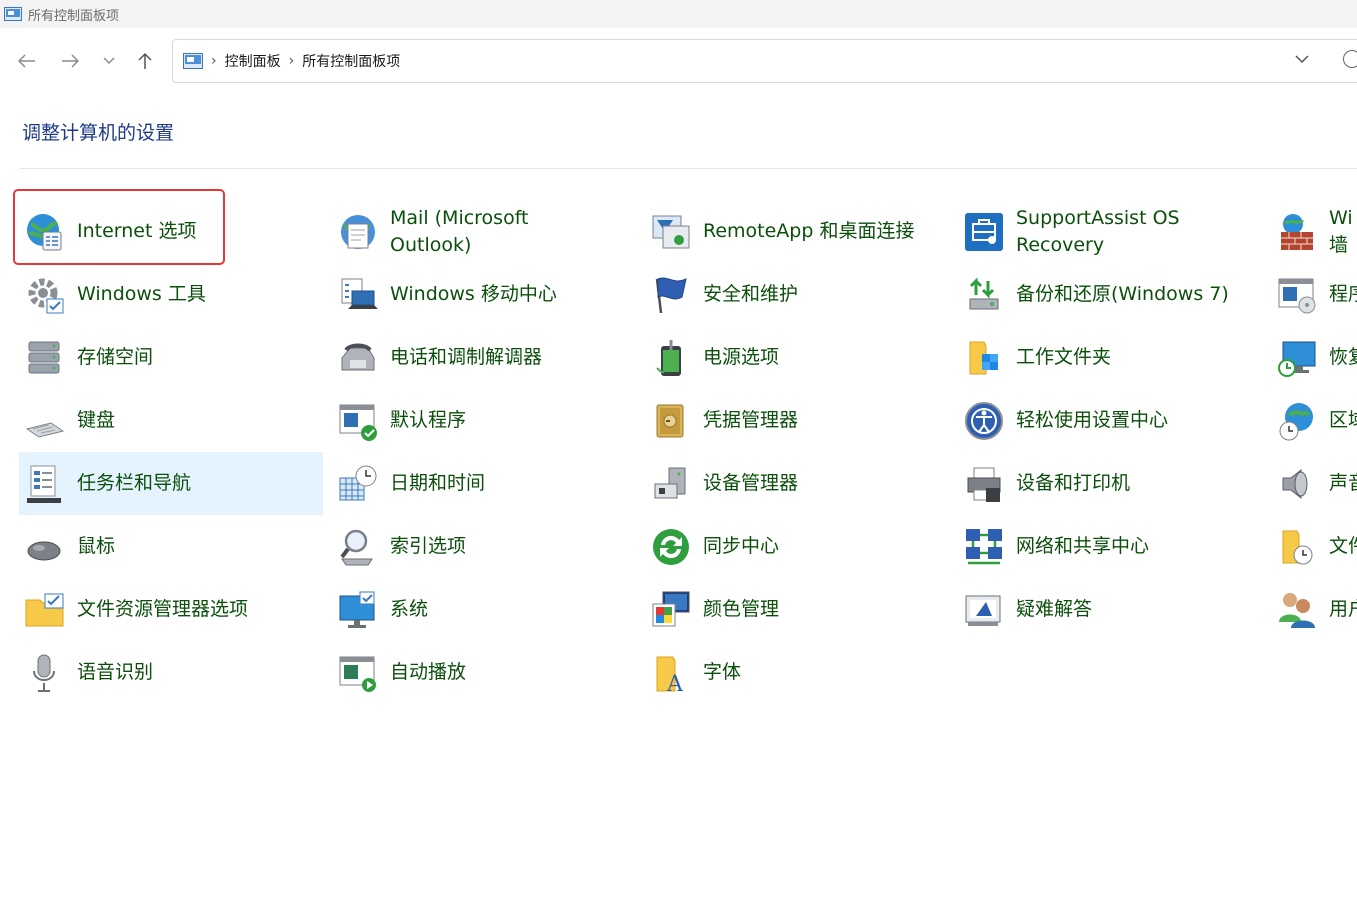 The height and width of the screenshot is (897, 1357). Describe the element at coordinates (984, 292) in the screenshot. I see `backup-icon` at that location.